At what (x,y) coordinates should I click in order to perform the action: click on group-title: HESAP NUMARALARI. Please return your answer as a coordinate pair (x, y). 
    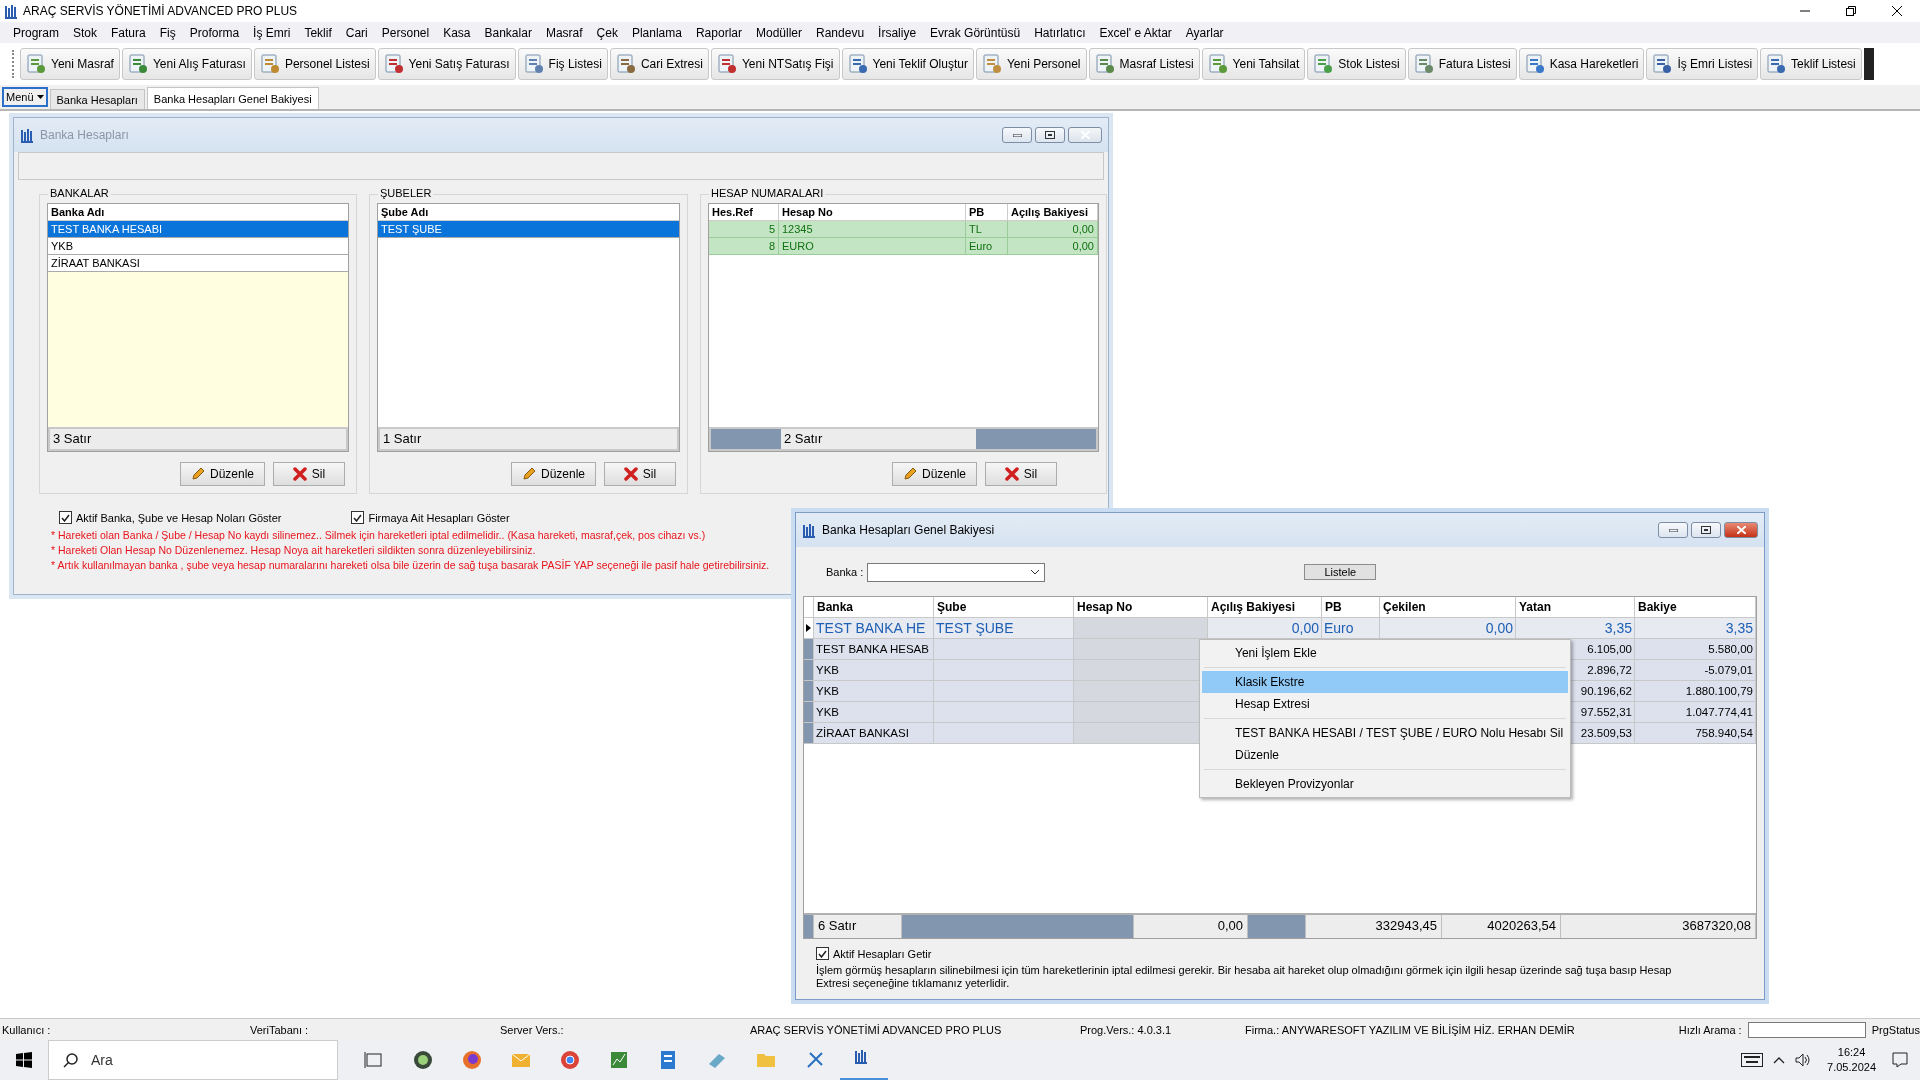
    Looking at the image, I should click on (767, 193).